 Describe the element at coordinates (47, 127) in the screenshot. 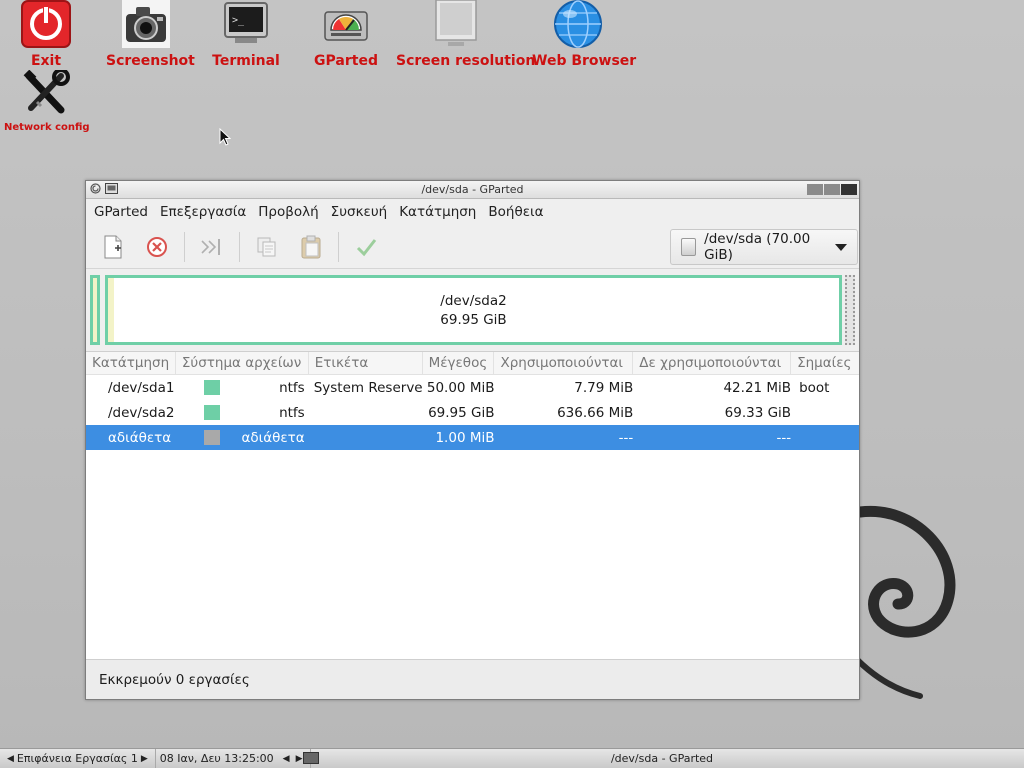

I see `desktop-icon-label: Network config` at that location.